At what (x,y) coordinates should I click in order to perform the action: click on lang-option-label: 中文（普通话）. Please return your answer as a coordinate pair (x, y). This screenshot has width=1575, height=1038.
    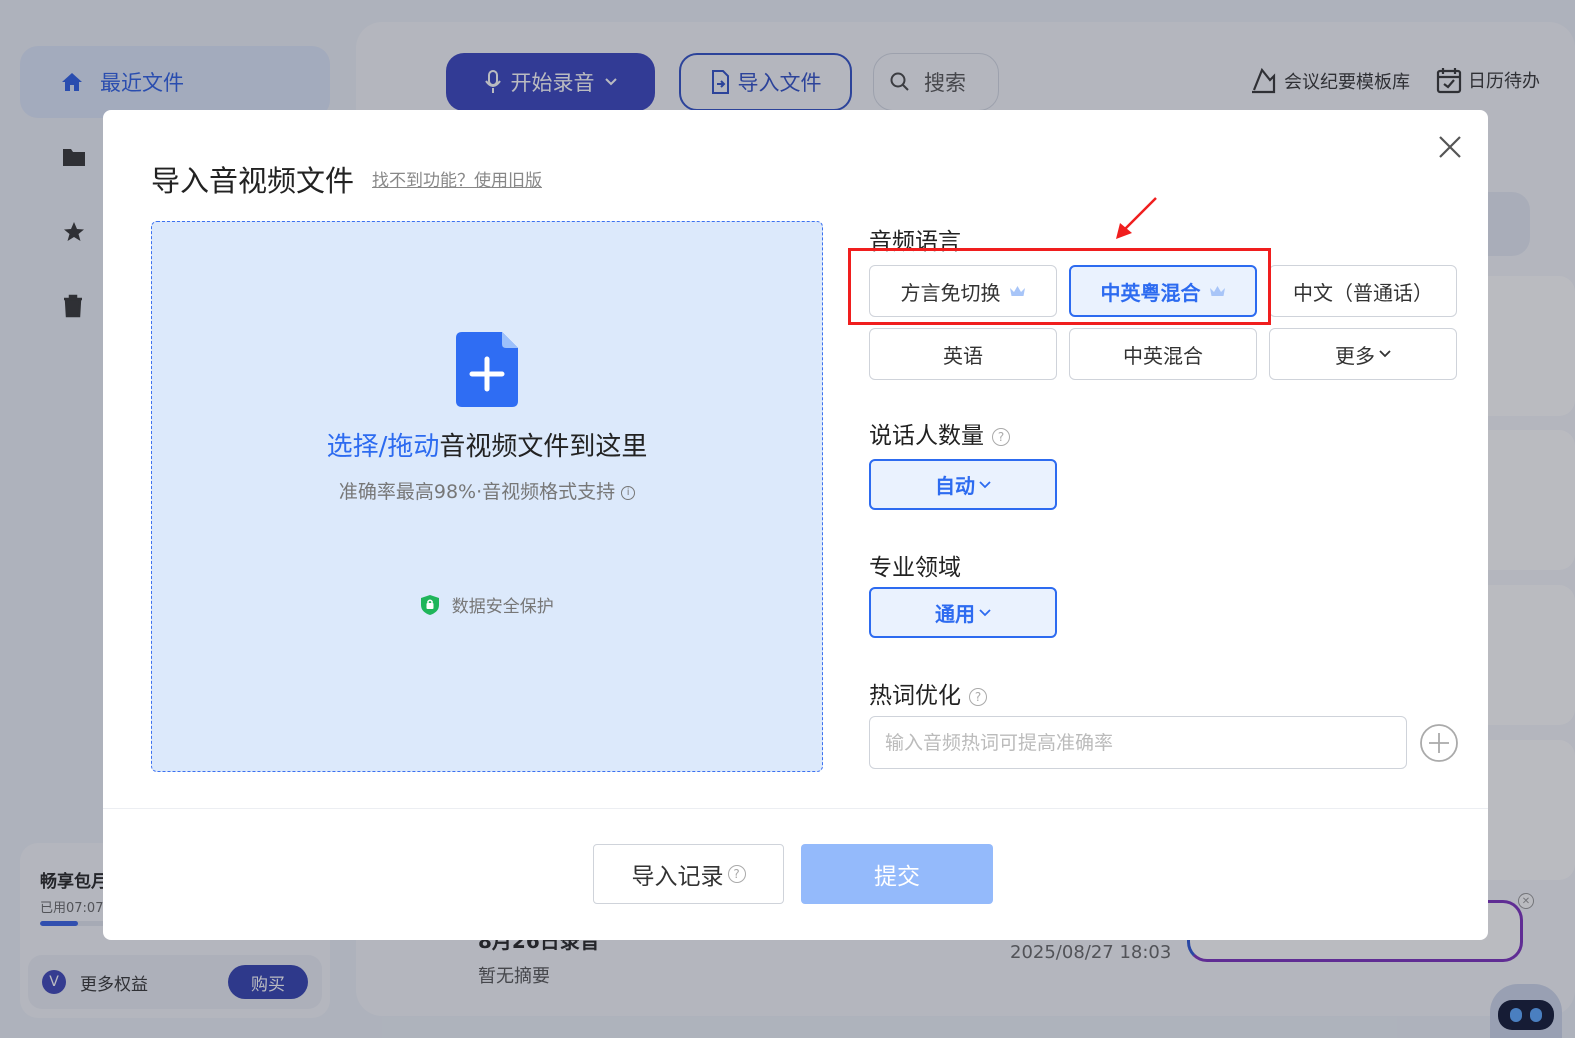
    Looking at the image, I should click on (1363, 292).